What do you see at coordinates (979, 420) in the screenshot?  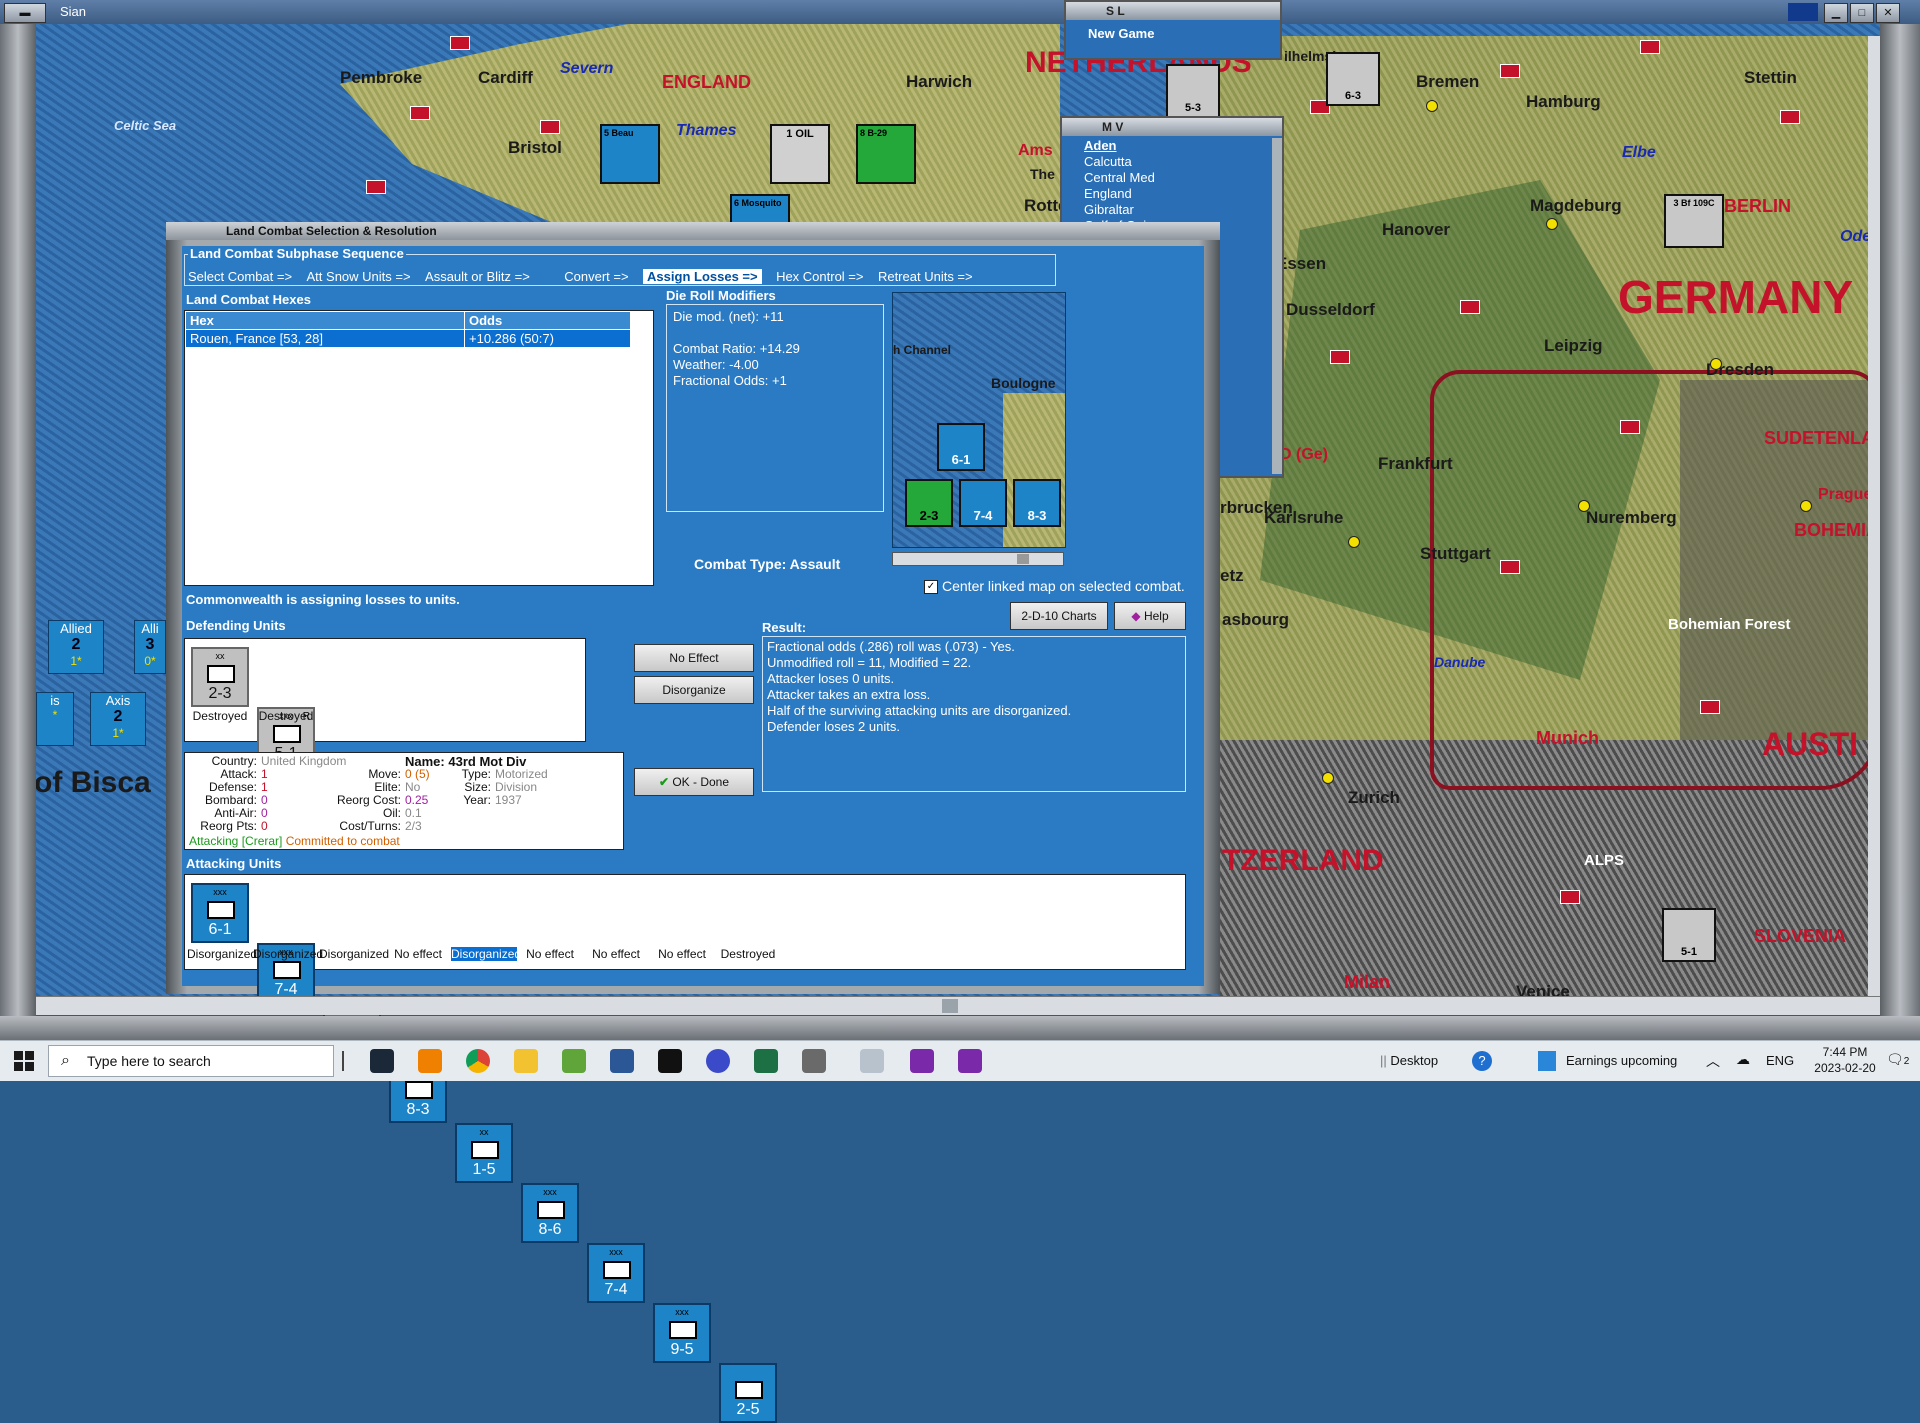 I see `linked-map: h Channel Boulogne 6-1 2-3 7-4 8-3` at bounding box center [979, 420].